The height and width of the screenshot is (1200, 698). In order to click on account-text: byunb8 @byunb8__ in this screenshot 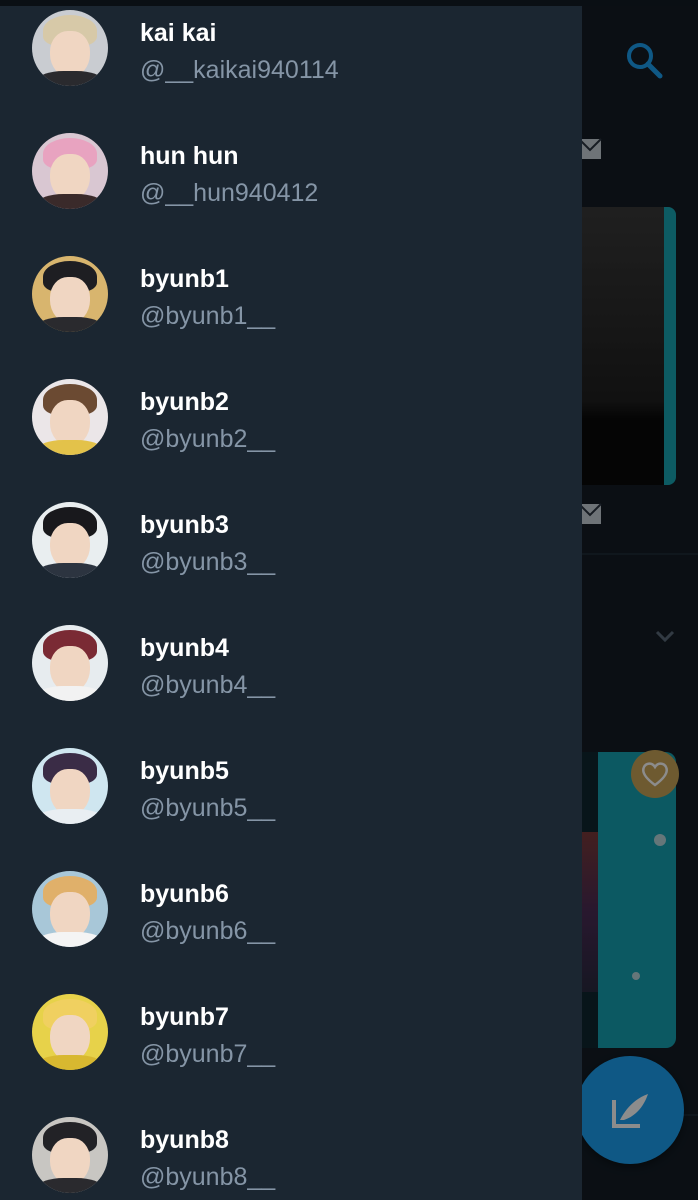, I will do `click(207, 1158)`.